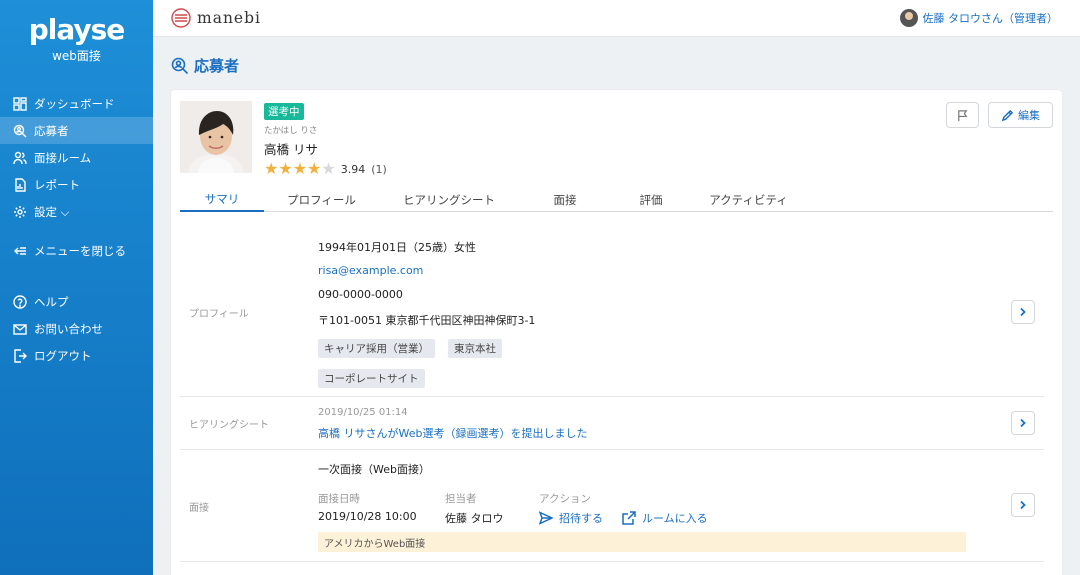 The image size is (1080, 575). I want to click on collapse-menu-button: メニューを閉じる, so click(76, 250).